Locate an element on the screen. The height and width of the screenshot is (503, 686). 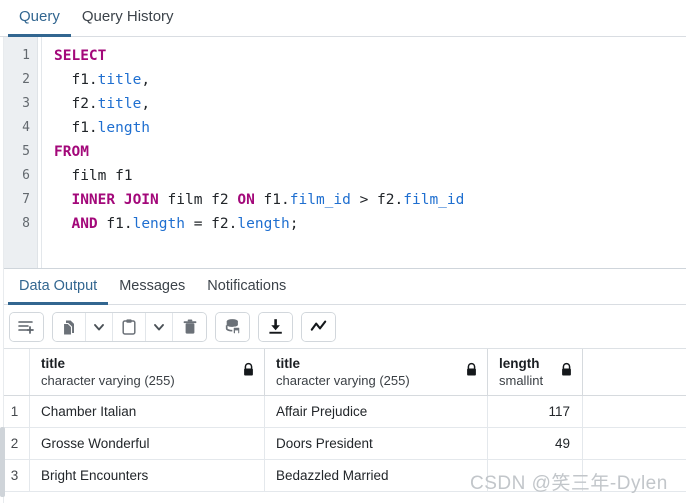
paste-icon is located at coordinates (129, 327).